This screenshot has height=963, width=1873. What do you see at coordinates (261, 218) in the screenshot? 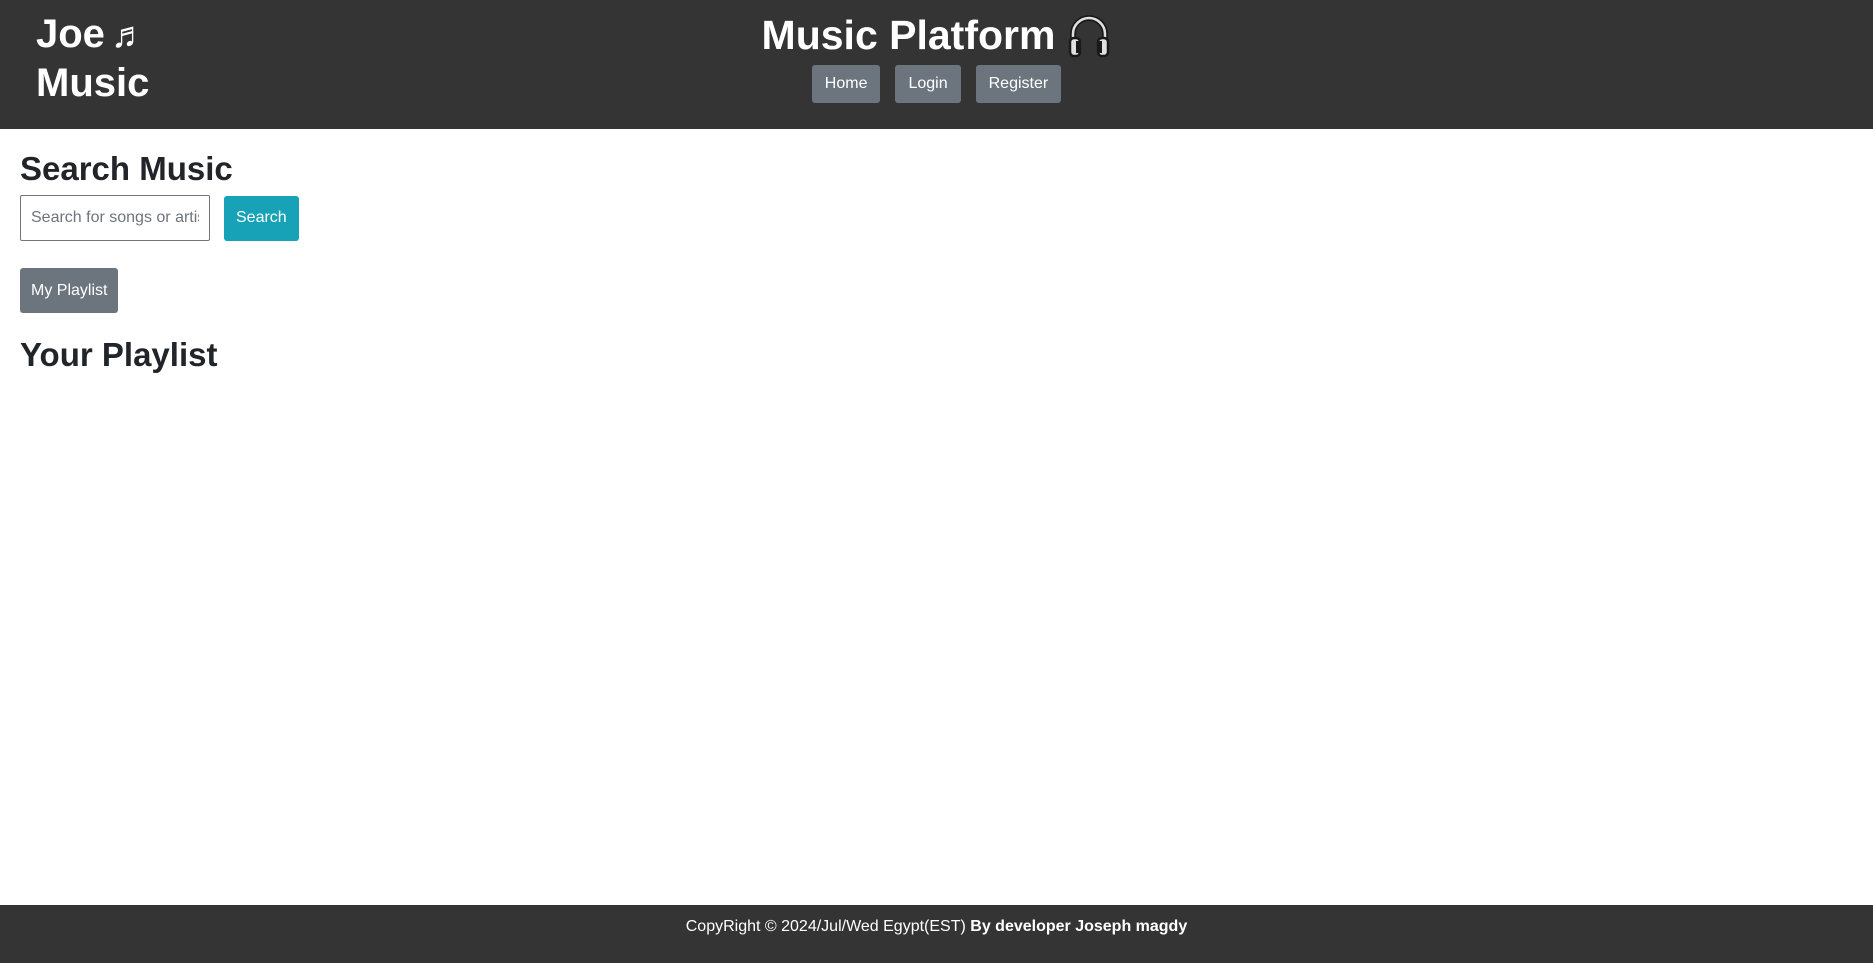
I see `search-button: Search` at bounding box center [261, 218].